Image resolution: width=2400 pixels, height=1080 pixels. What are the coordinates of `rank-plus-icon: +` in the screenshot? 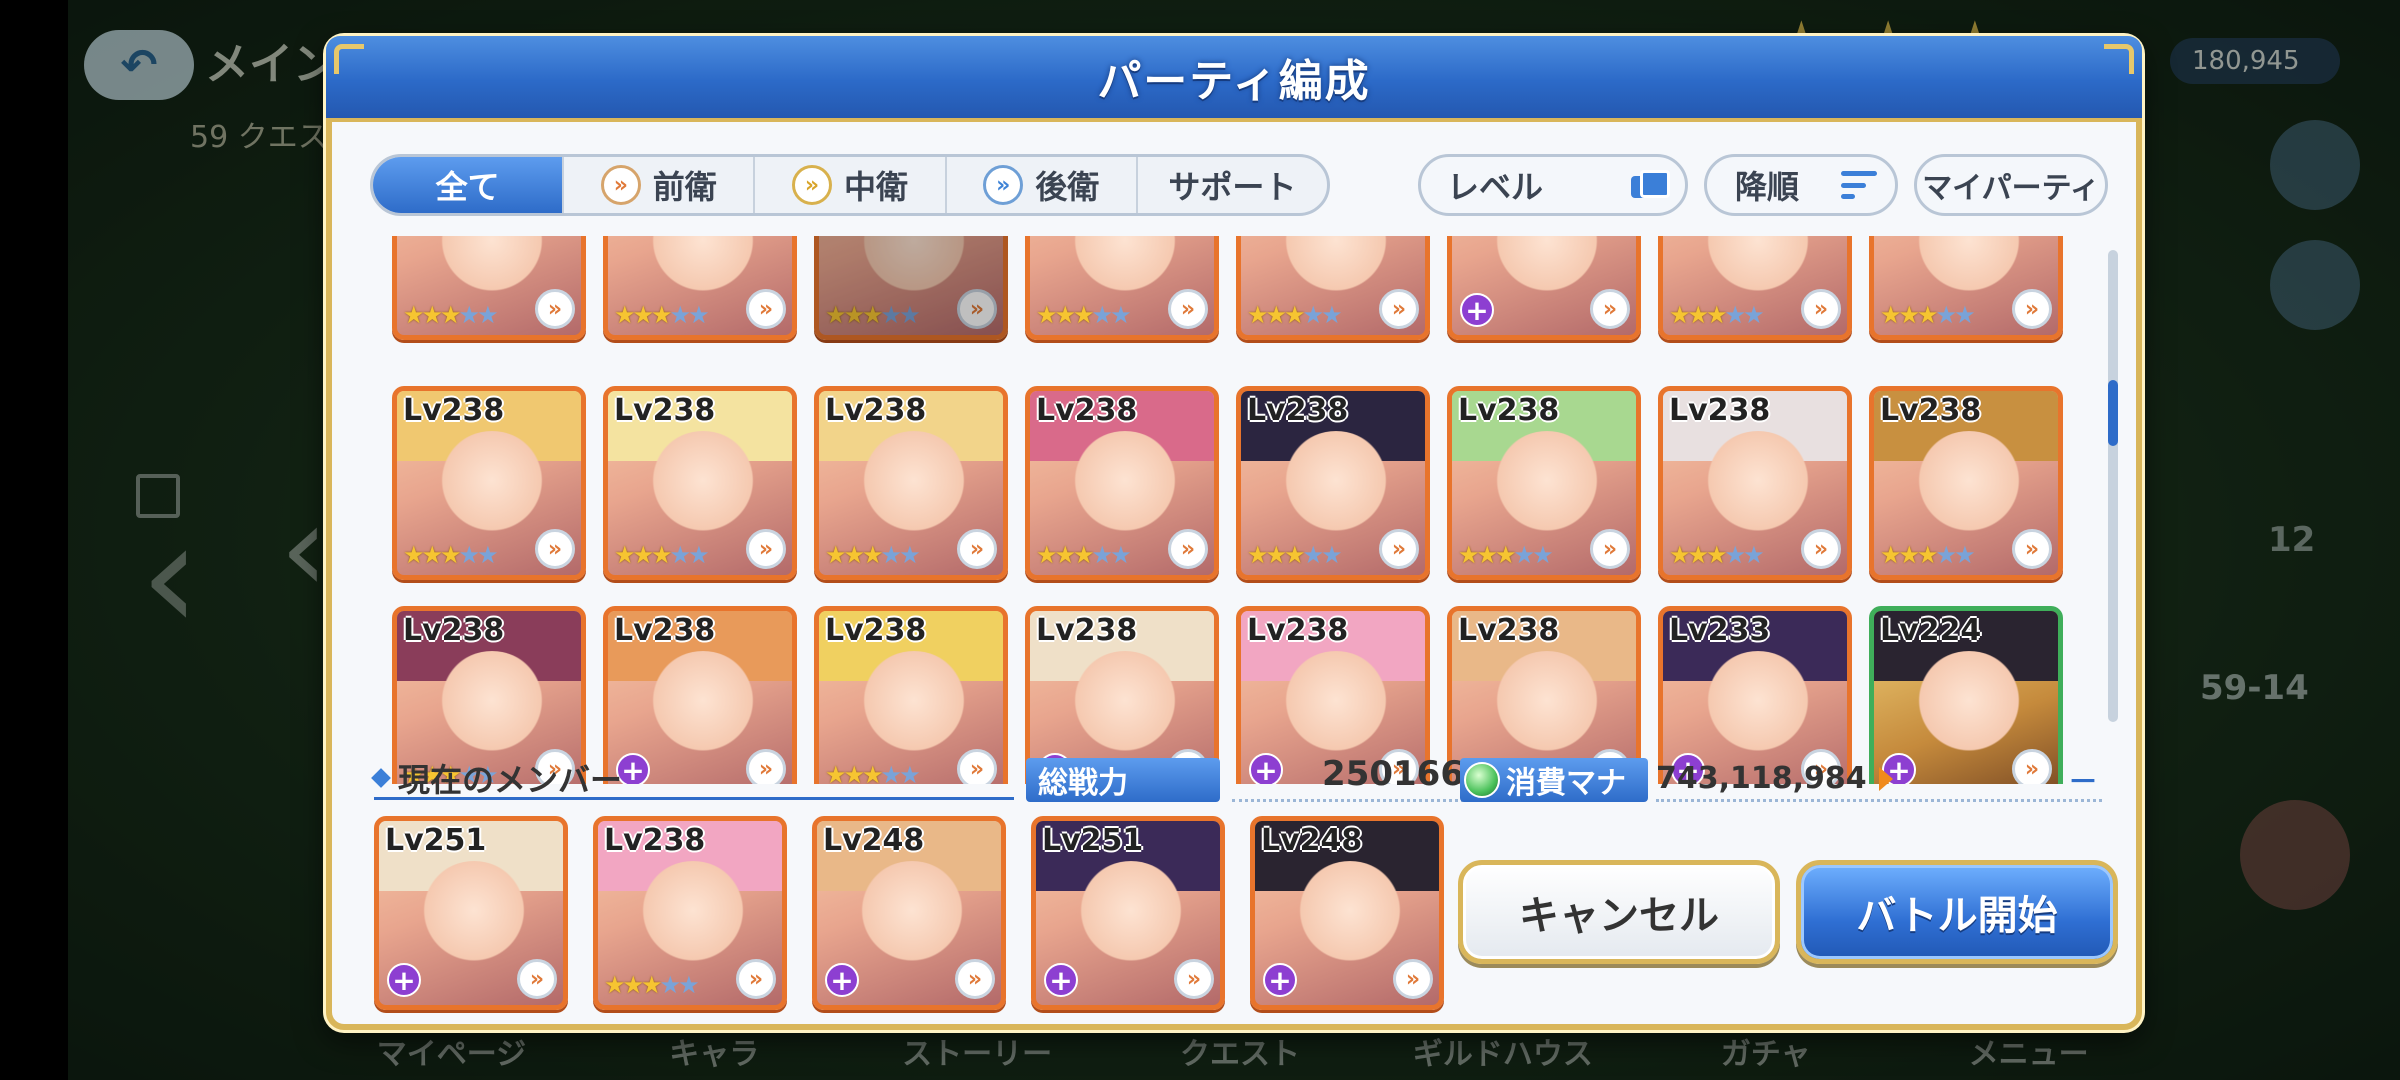 It's located at (404, 980).